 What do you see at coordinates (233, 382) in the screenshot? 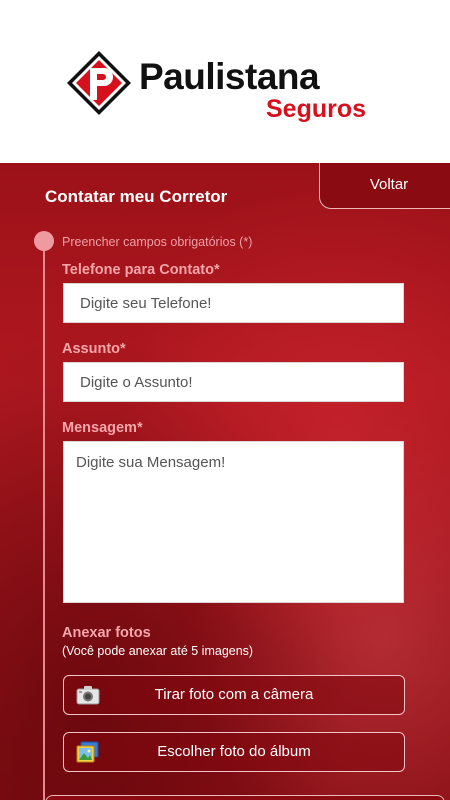
I see `subject-input` at bounding box center [233, 382].